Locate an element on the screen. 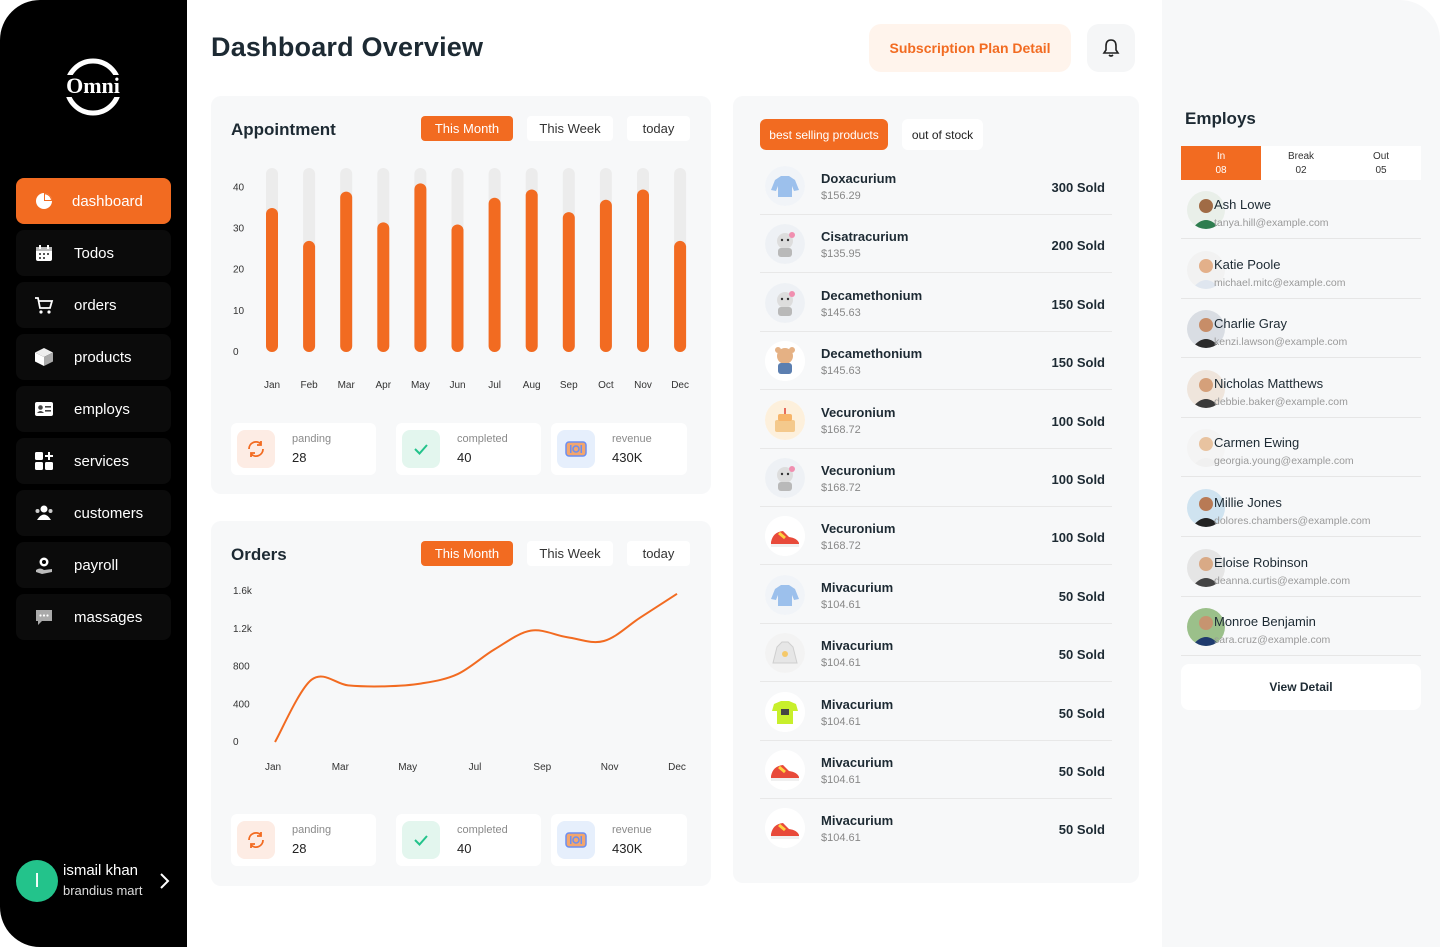 This screenshot has width=1440, height=947. tshirt-icon is located at coordinates (785, 711).